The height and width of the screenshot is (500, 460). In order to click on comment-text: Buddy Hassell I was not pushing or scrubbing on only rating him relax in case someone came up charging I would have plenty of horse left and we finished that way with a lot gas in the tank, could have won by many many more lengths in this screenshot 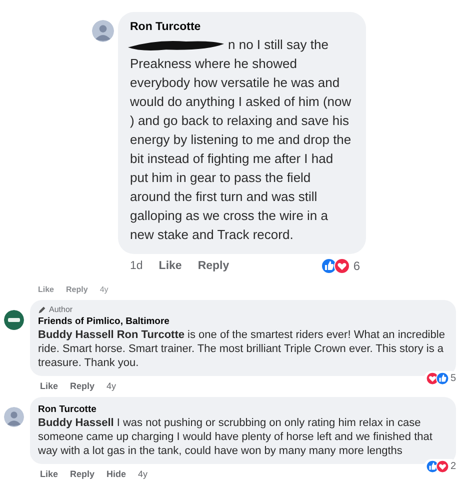, I will do `click(236, 437)`.